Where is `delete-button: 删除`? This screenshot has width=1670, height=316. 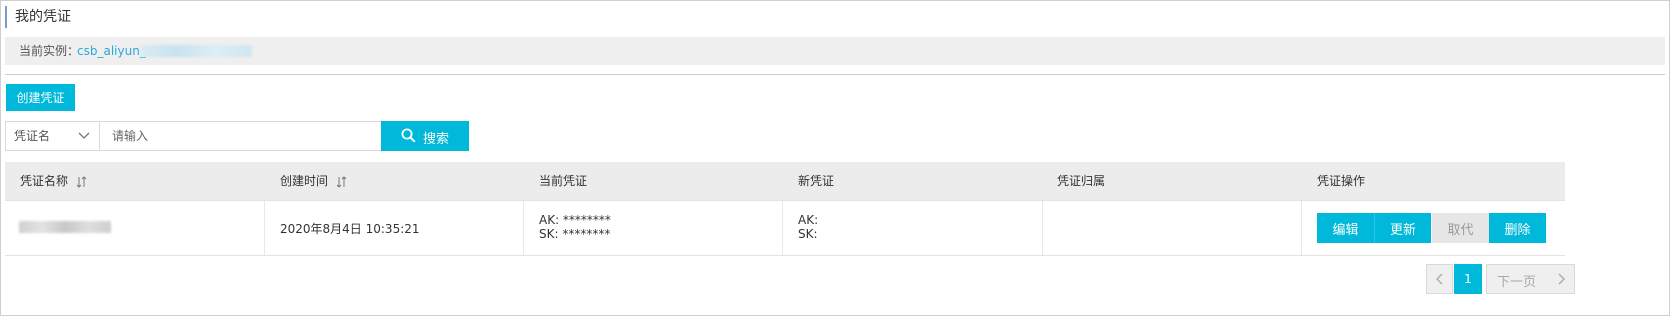 delete-button: 删除 is located at coordinates (1517, 228).